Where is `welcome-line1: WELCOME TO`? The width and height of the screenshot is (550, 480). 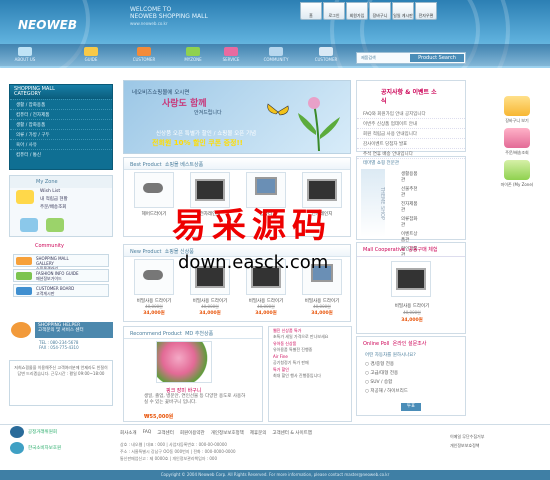
welcome-line1: WELCOME TO is located at coordinates (151, 9).